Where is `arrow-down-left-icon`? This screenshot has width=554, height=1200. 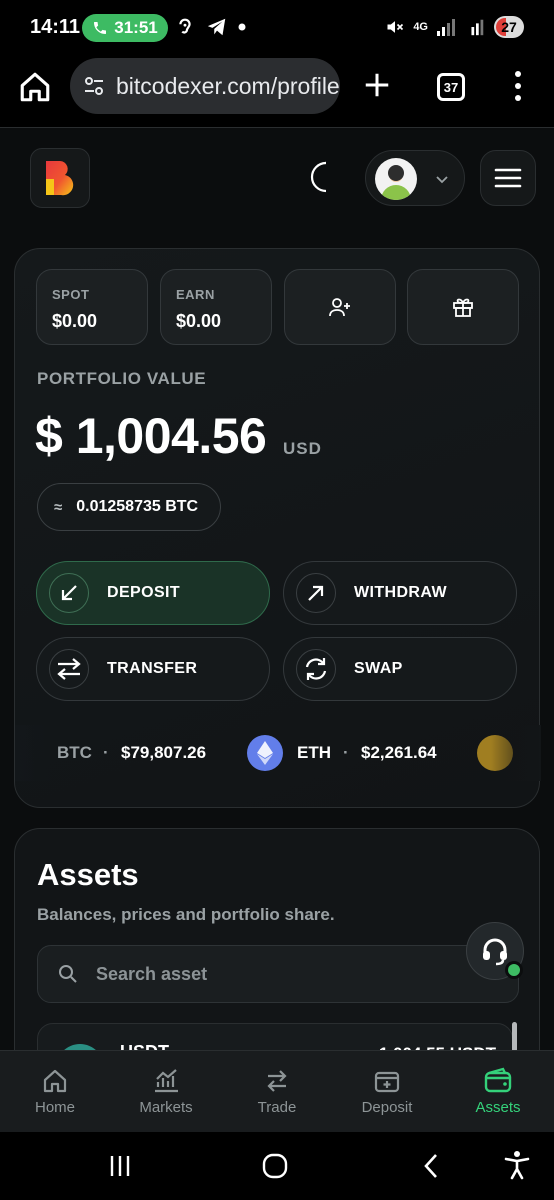 arrow-down-left-icon is located at coordinates (69, 593).